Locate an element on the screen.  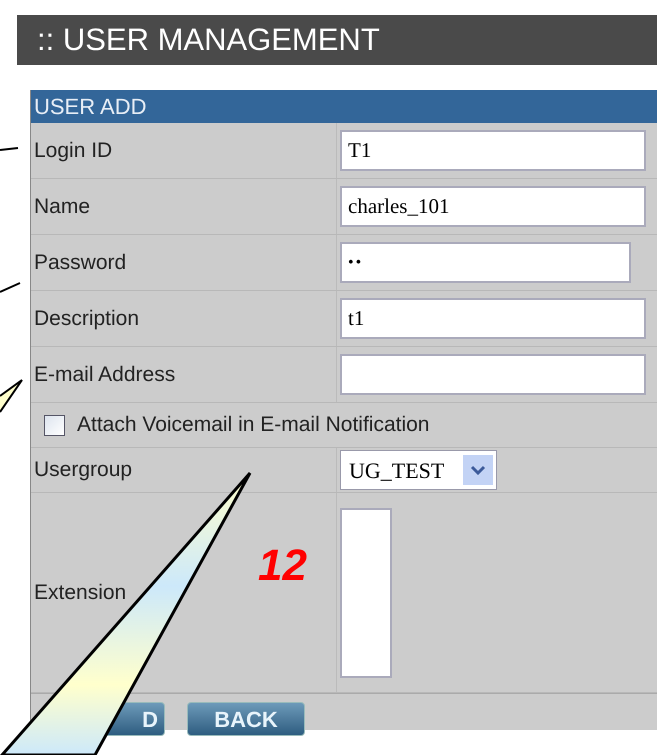
chevron-down-icon is located at coordinates (478, 470).